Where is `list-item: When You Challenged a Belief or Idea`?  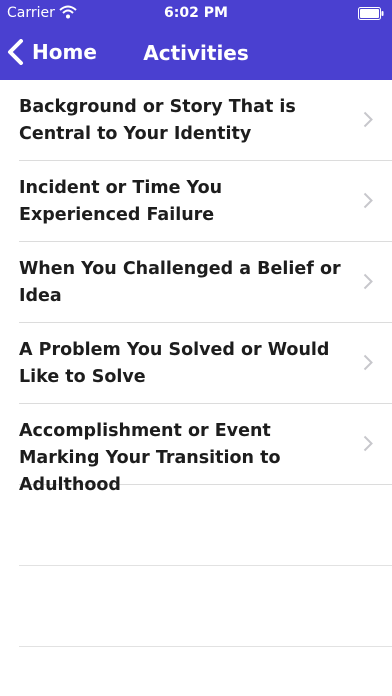 list-item: When You Challenged a Belief or Idea is located at coordinates (205, 282).